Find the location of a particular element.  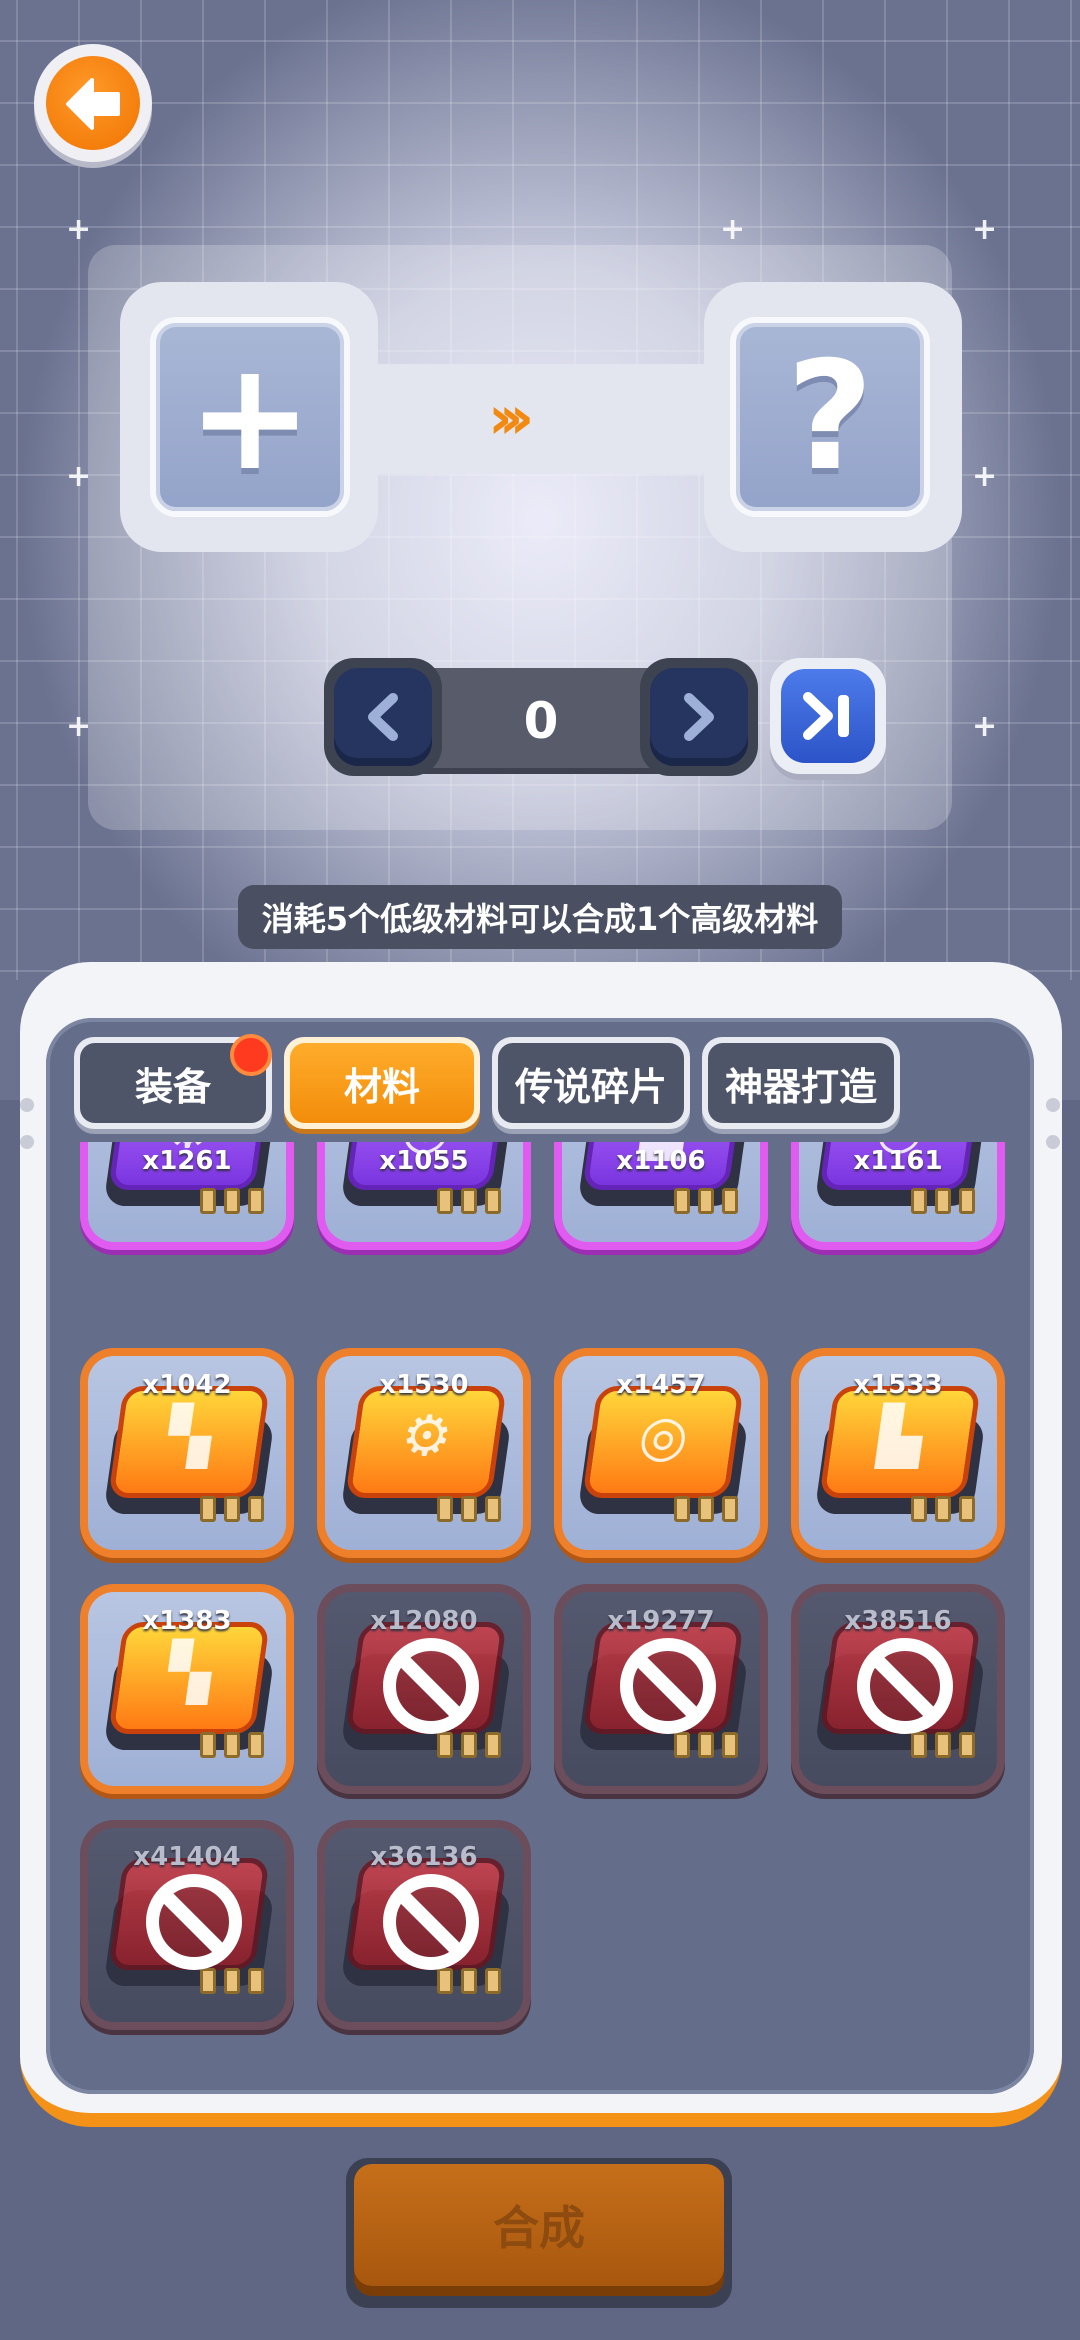

slot-bridge is located at coordinates (541, 419).